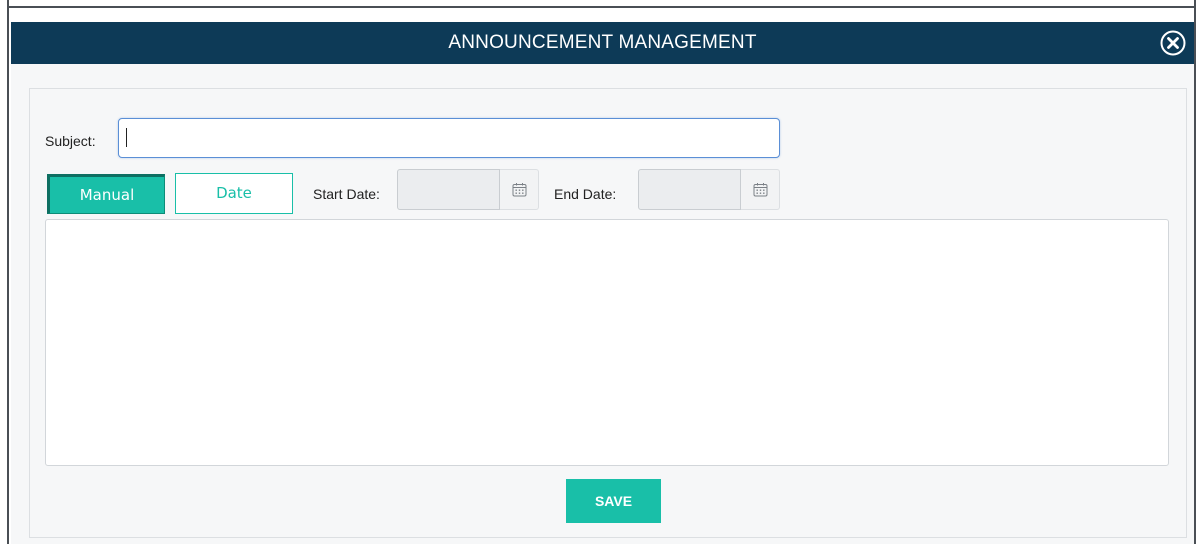 Image resolution: width=1198 pixels, height=544 pixels. Describe the element at coordinates (126, 137) in the screenshot. I see `text-caret` at that location.